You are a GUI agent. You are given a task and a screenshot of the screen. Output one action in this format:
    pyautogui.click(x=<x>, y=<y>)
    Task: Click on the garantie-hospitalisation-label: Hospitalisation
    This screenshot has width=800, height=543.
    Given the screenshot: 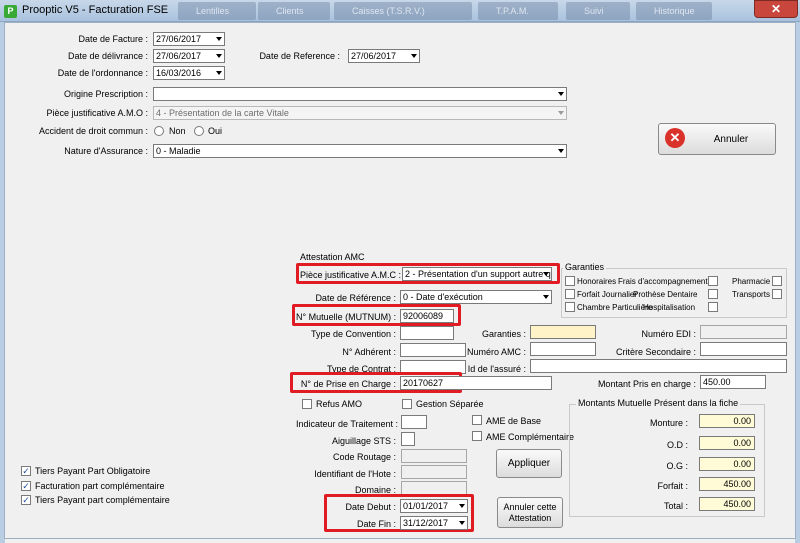 What is the action you would take?
    pyautogui.click(x=669, y=307)
    